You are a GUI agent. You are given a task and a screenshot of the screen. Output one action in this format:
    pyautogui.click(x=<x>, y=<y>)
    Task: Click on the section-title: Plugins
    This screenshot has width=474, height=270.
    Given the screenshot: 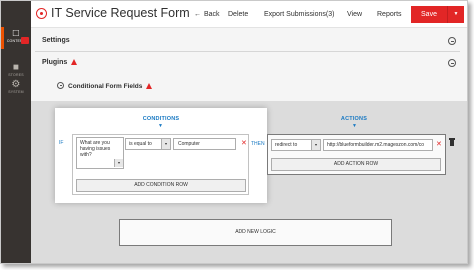 What is the action you would take?
    pyautogui.click(x=60, y=62)
    